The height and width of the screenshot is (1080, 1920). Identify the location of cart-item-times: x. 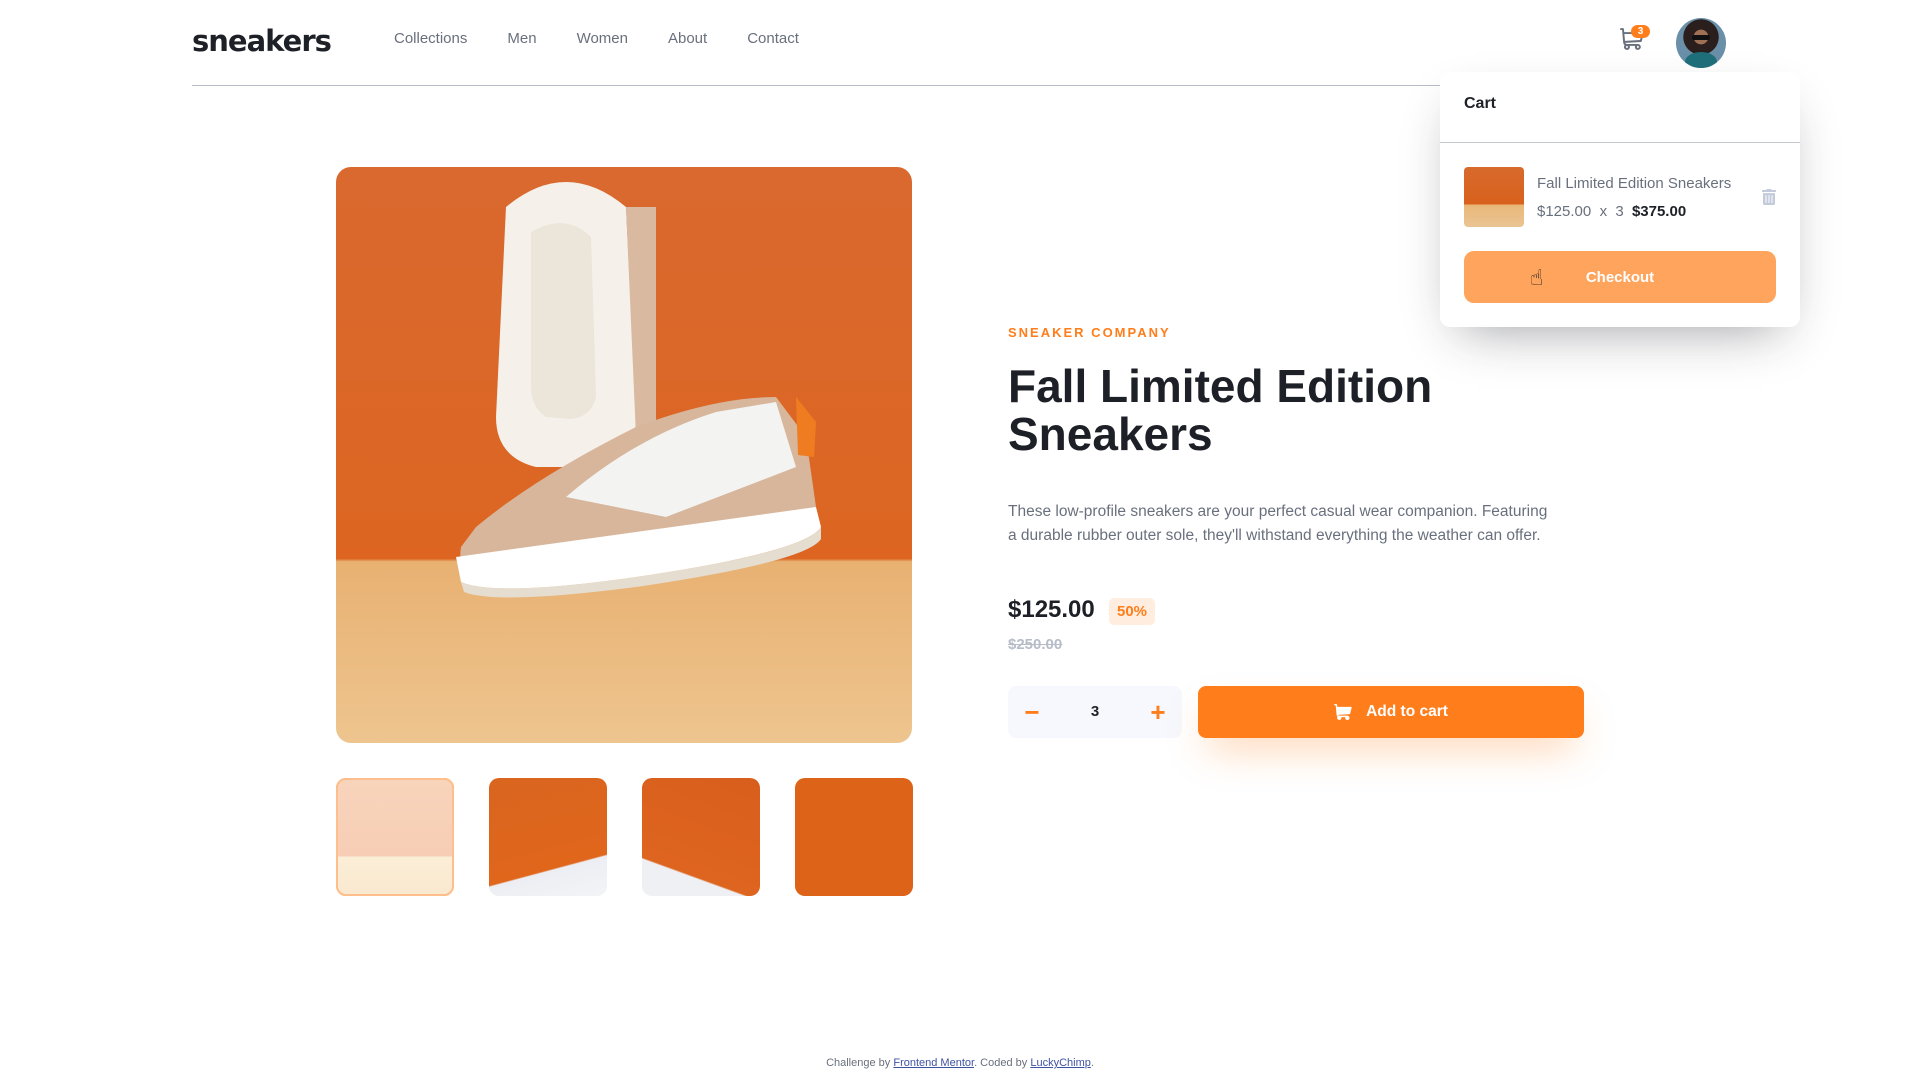
(1603, 211).